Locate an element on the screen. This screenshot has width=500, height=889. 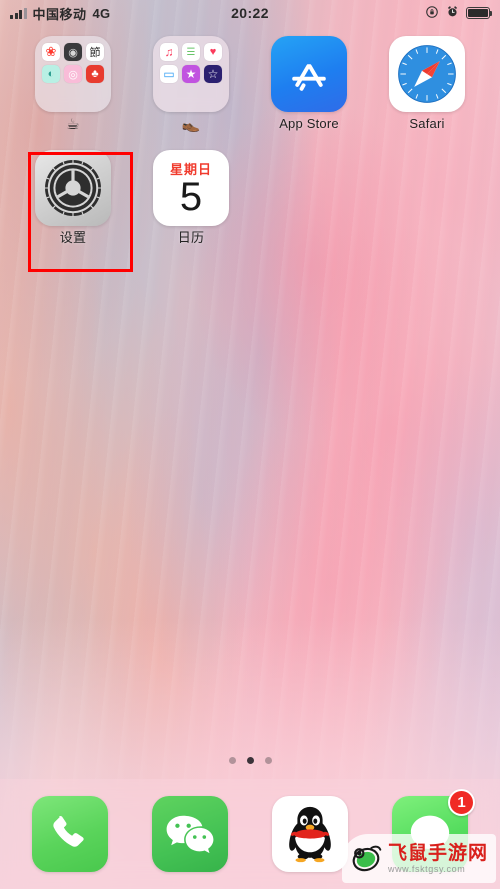
safari-label: Safari is located at coordinates (427, 123).